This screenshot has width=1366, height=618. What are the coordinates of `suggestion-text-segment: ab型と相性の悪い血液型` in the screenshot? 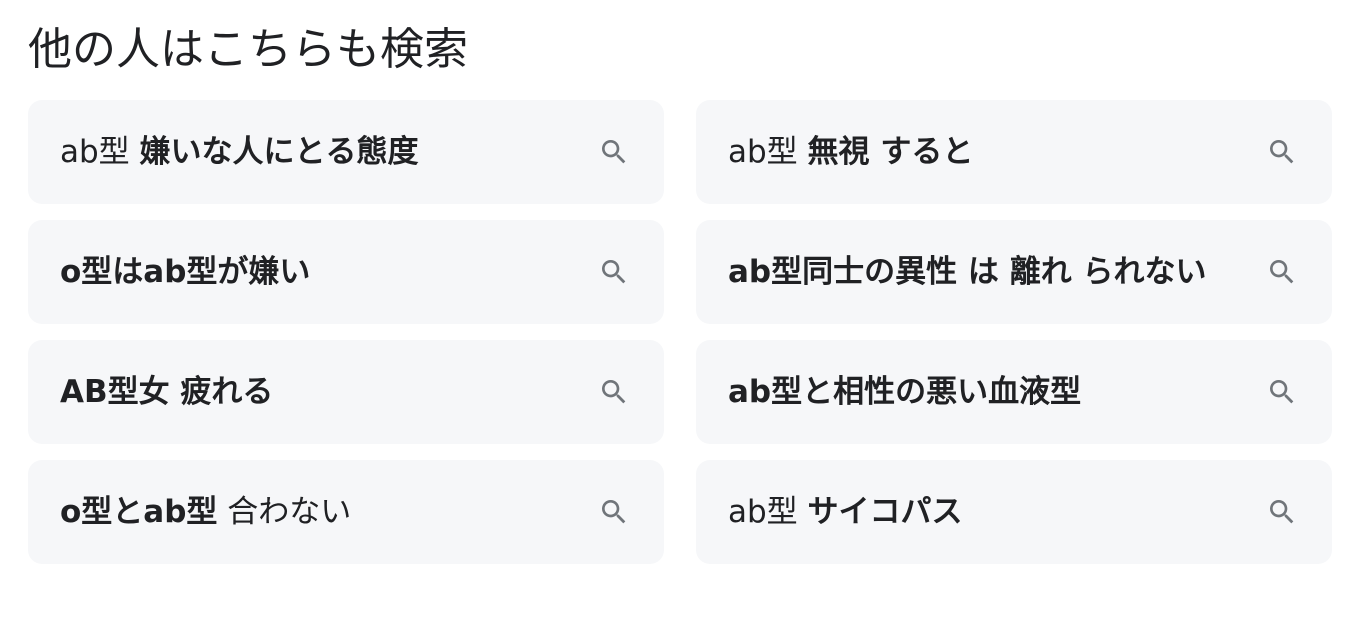 It's located at (905, 392).